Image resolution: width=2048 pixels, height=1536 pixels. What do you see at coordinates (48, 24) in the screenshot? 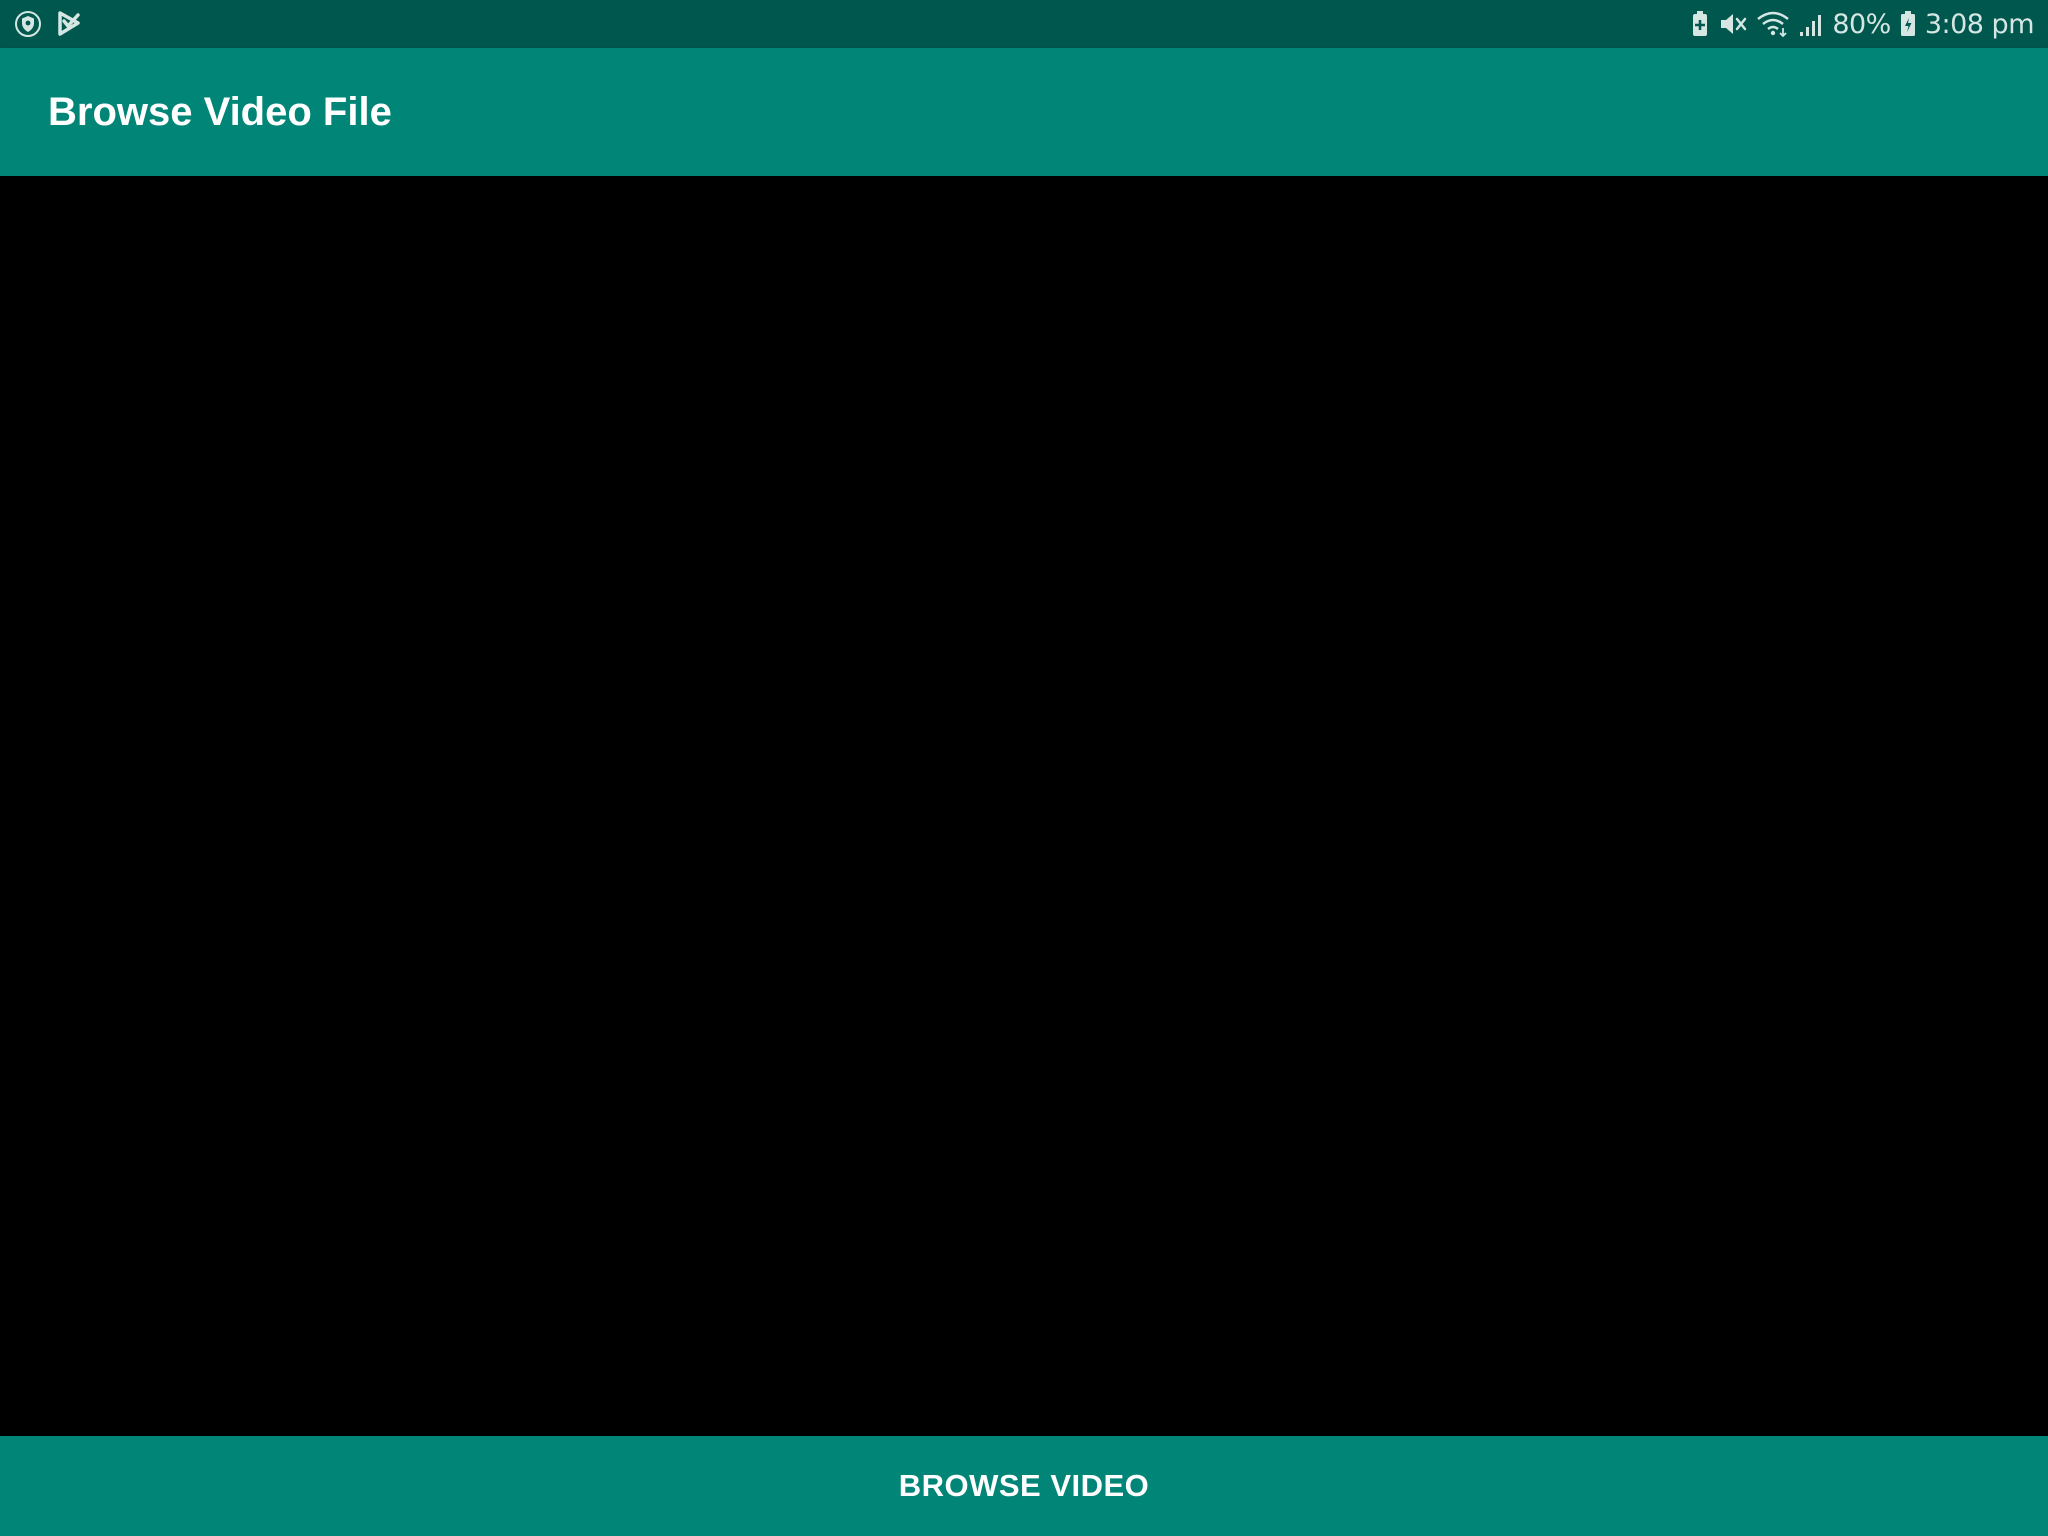
I see `notification-icons` at bounding box center [48, 24].